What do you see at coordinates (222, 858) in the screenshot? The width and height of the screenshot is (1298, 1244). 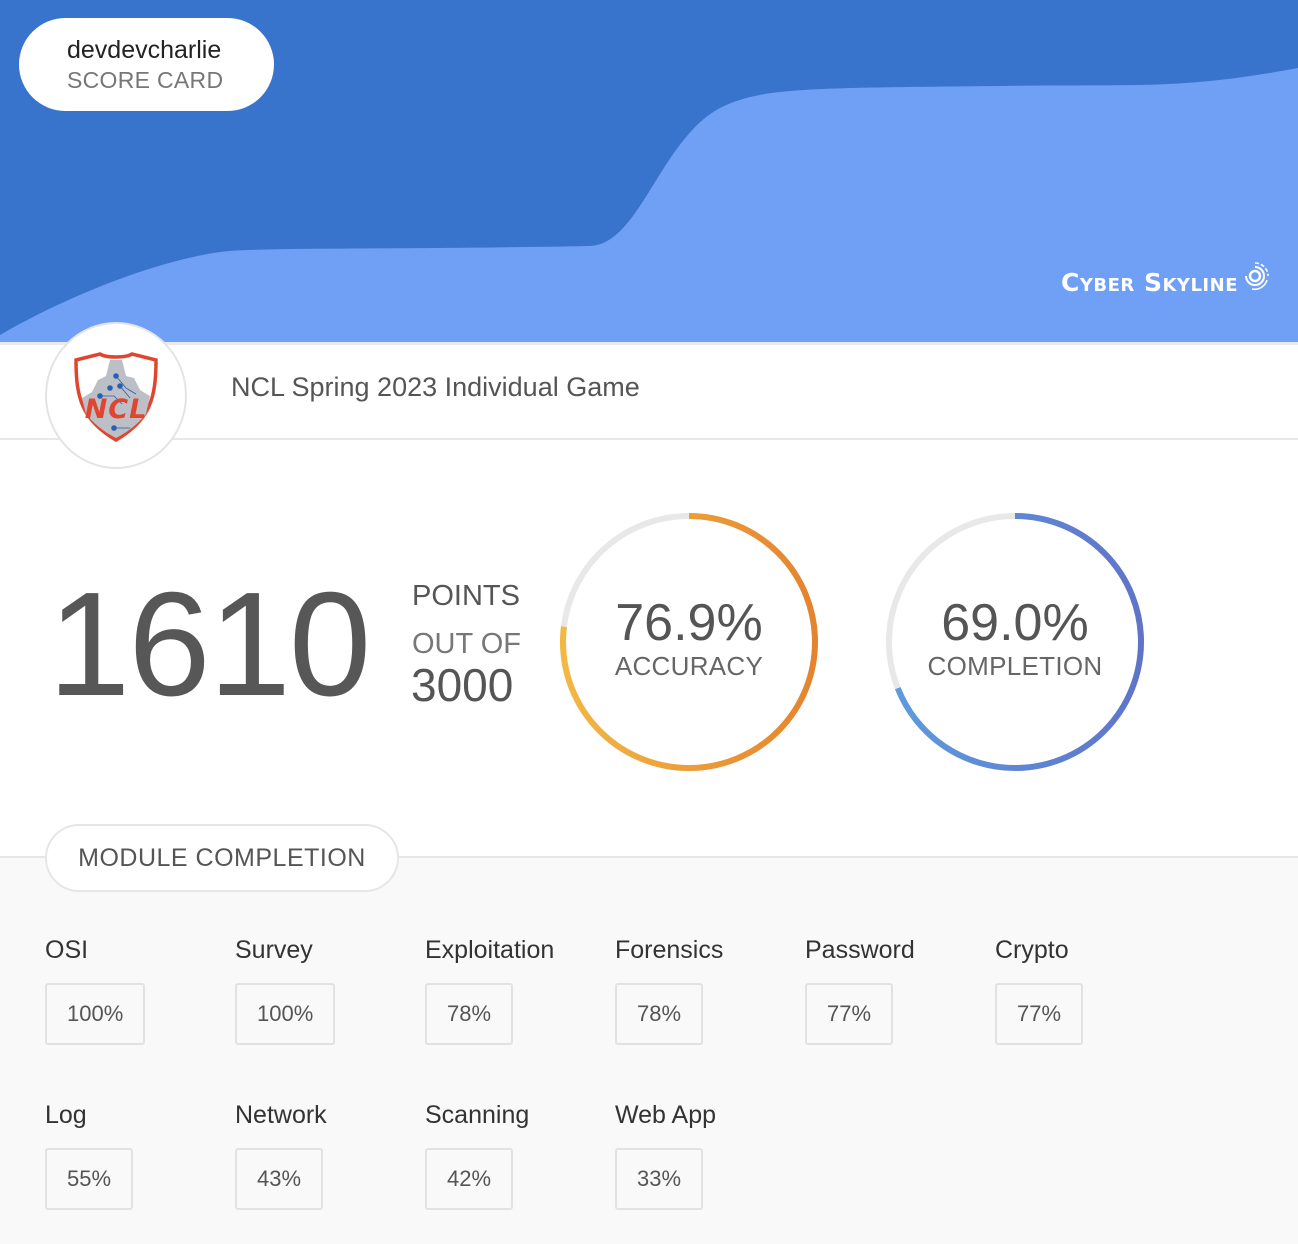 I see `module-completion-title: MODULE COMPLETION` at bounding box center [222, 858].